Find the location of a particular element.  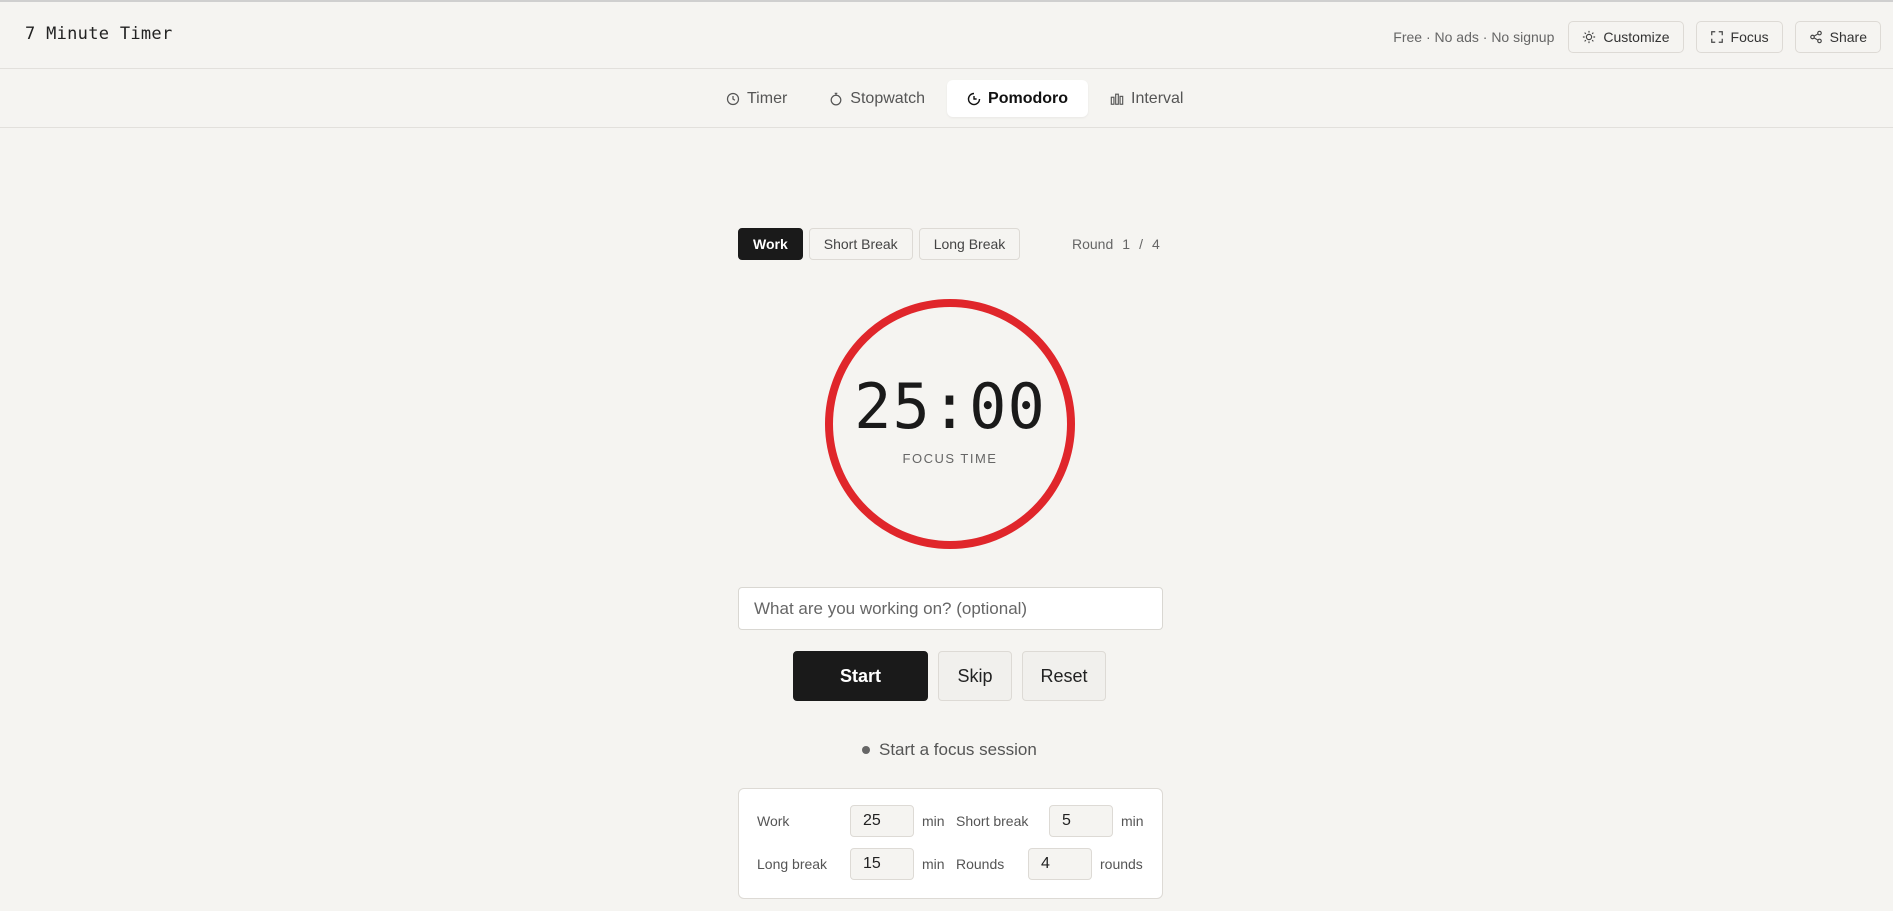

pomodoro-icon is located at coordinates (974, 98).